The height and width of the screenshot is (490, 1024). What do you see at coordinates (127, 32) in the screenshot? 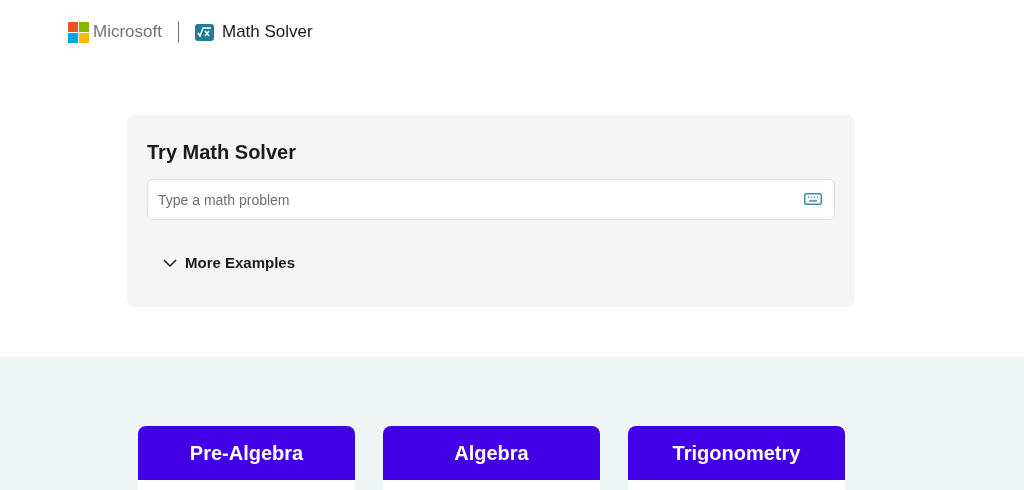
I see `brand-name: Microsoft` at bounding box center [127, 32].